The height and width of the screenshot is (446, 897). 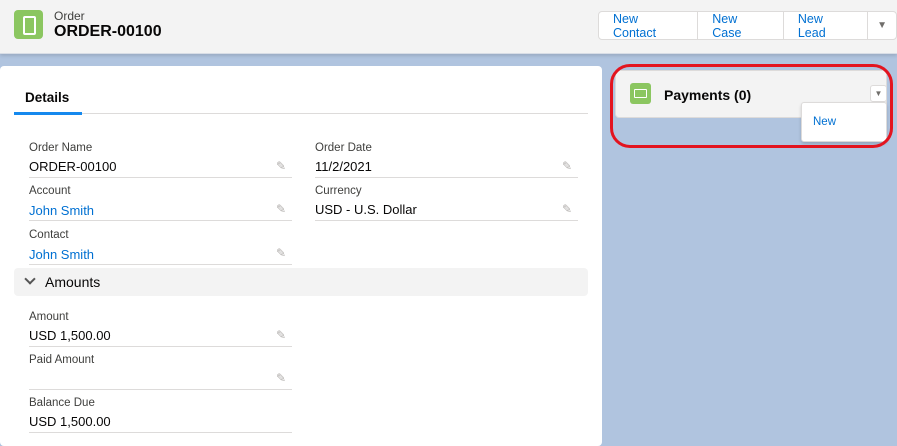 I want to click on field-currency: Currency USD - U.S. Dollar ✎, so click(x=446, y=199).